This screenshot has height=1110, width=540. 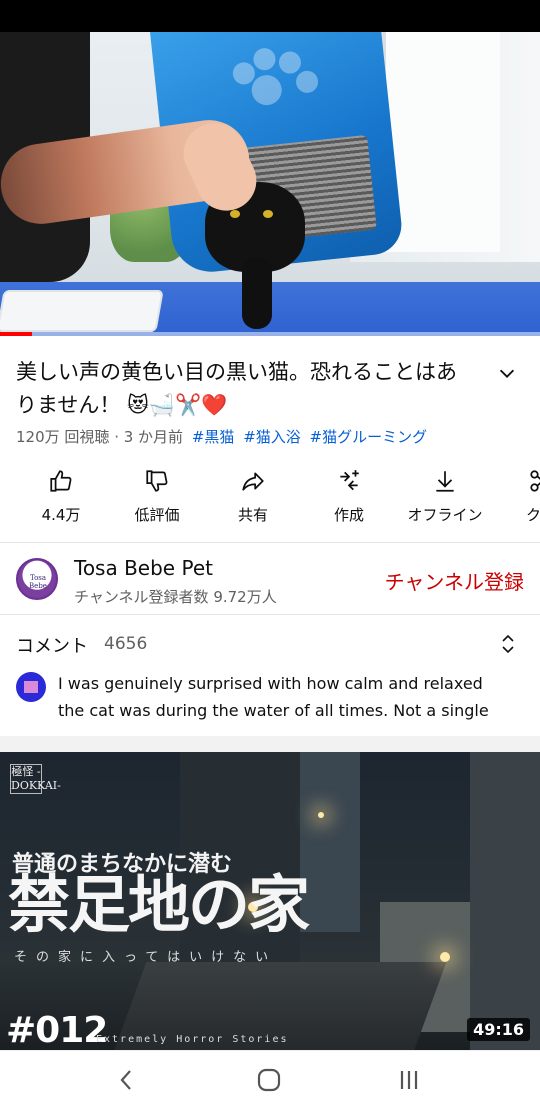 What do you see at coordinates (445, 515) in the screenshot?
I see `download-label: オフライン` at bounding box center [445, 515].